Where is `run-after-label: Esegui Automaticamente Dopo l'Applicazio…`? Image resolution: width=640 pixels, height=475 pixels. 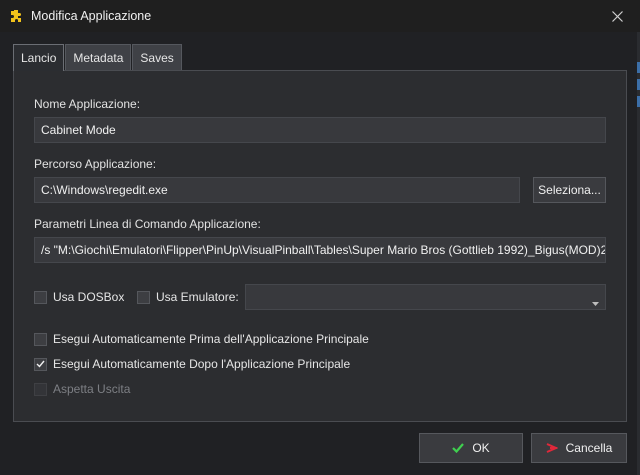
run-after-label: Esegui Automaticamente Dopo l'Applicazio… is located at coordinates (202, 364).